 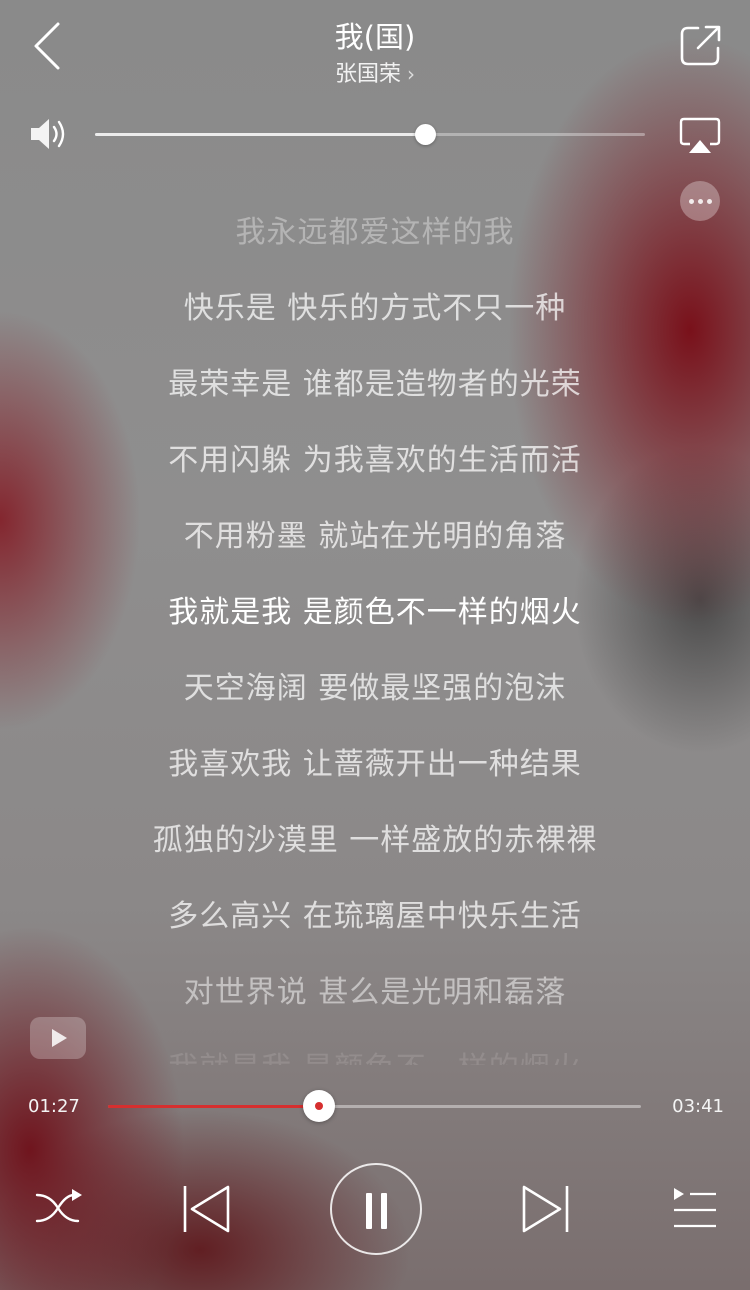 I want to click on volume-slider, so click(x=370, y=134).